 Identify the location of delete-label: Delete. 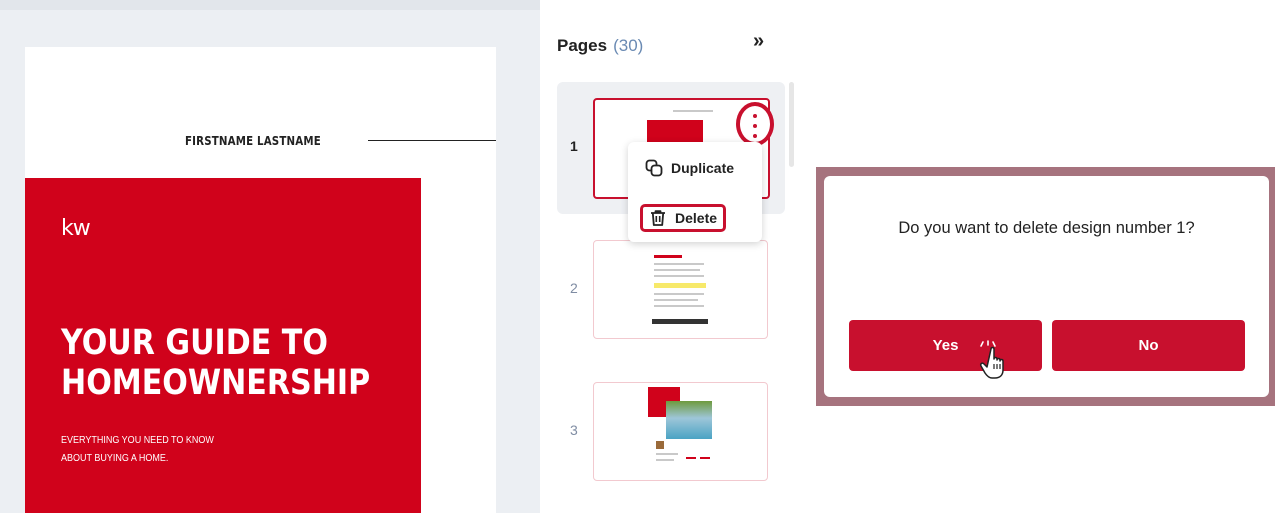
(696, 218).